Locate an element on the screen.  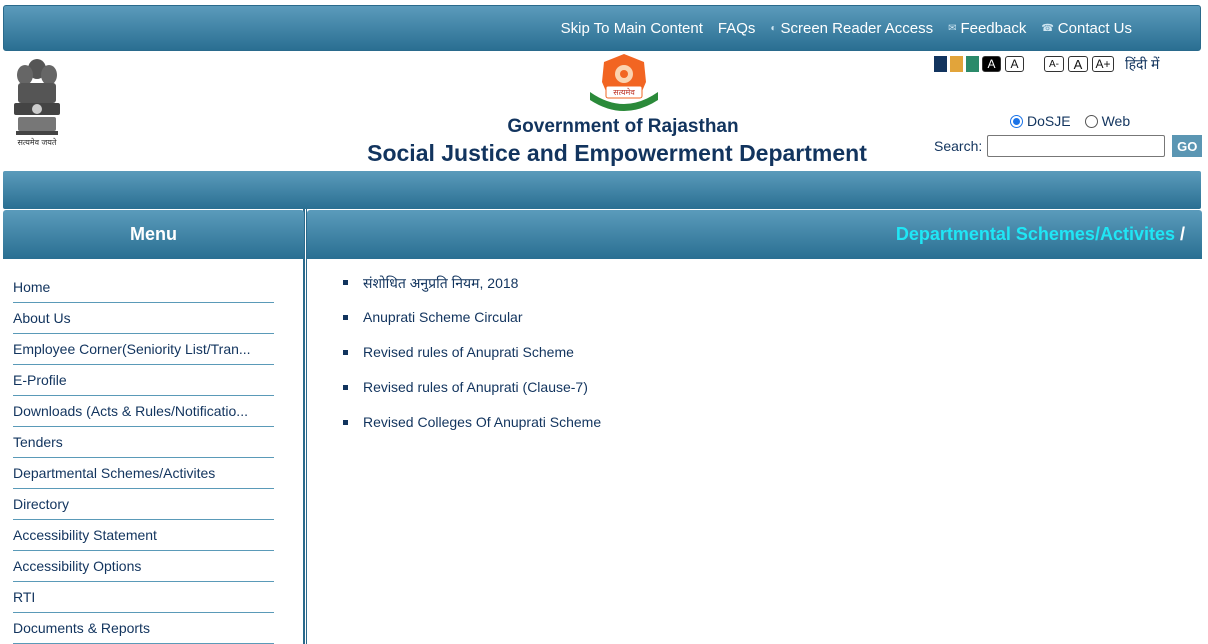
skip-link-label: Skip To Main Content is located at coordinates (631, 28).